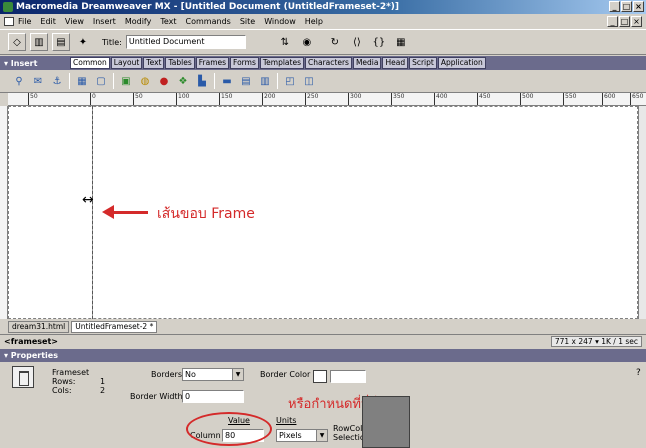 This screenshot has width=646, height=448. Describe the element at coordinates (64, 381) in the screenshot. I see `rows-label: Rows:` at that location.